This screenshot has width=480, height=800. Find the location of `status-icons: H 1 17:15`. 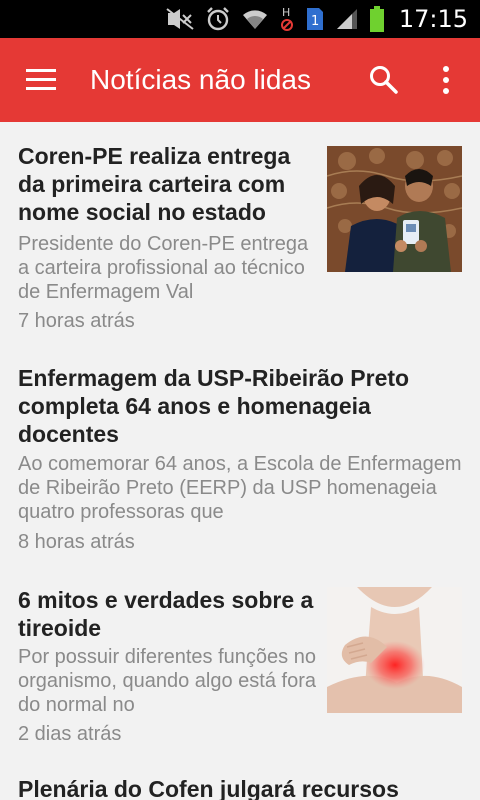

status-icons: H 1 17:15 is located at coordinates (322, 19).